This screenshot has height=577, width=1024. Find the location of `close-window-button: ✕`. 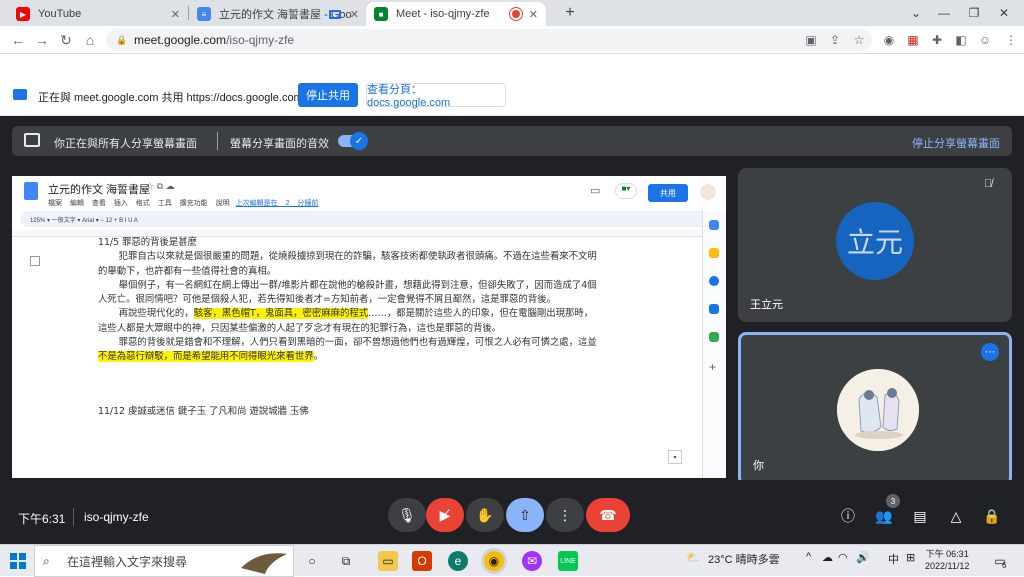

close-window-button: ✕ is located at coordinates (1004, 13).